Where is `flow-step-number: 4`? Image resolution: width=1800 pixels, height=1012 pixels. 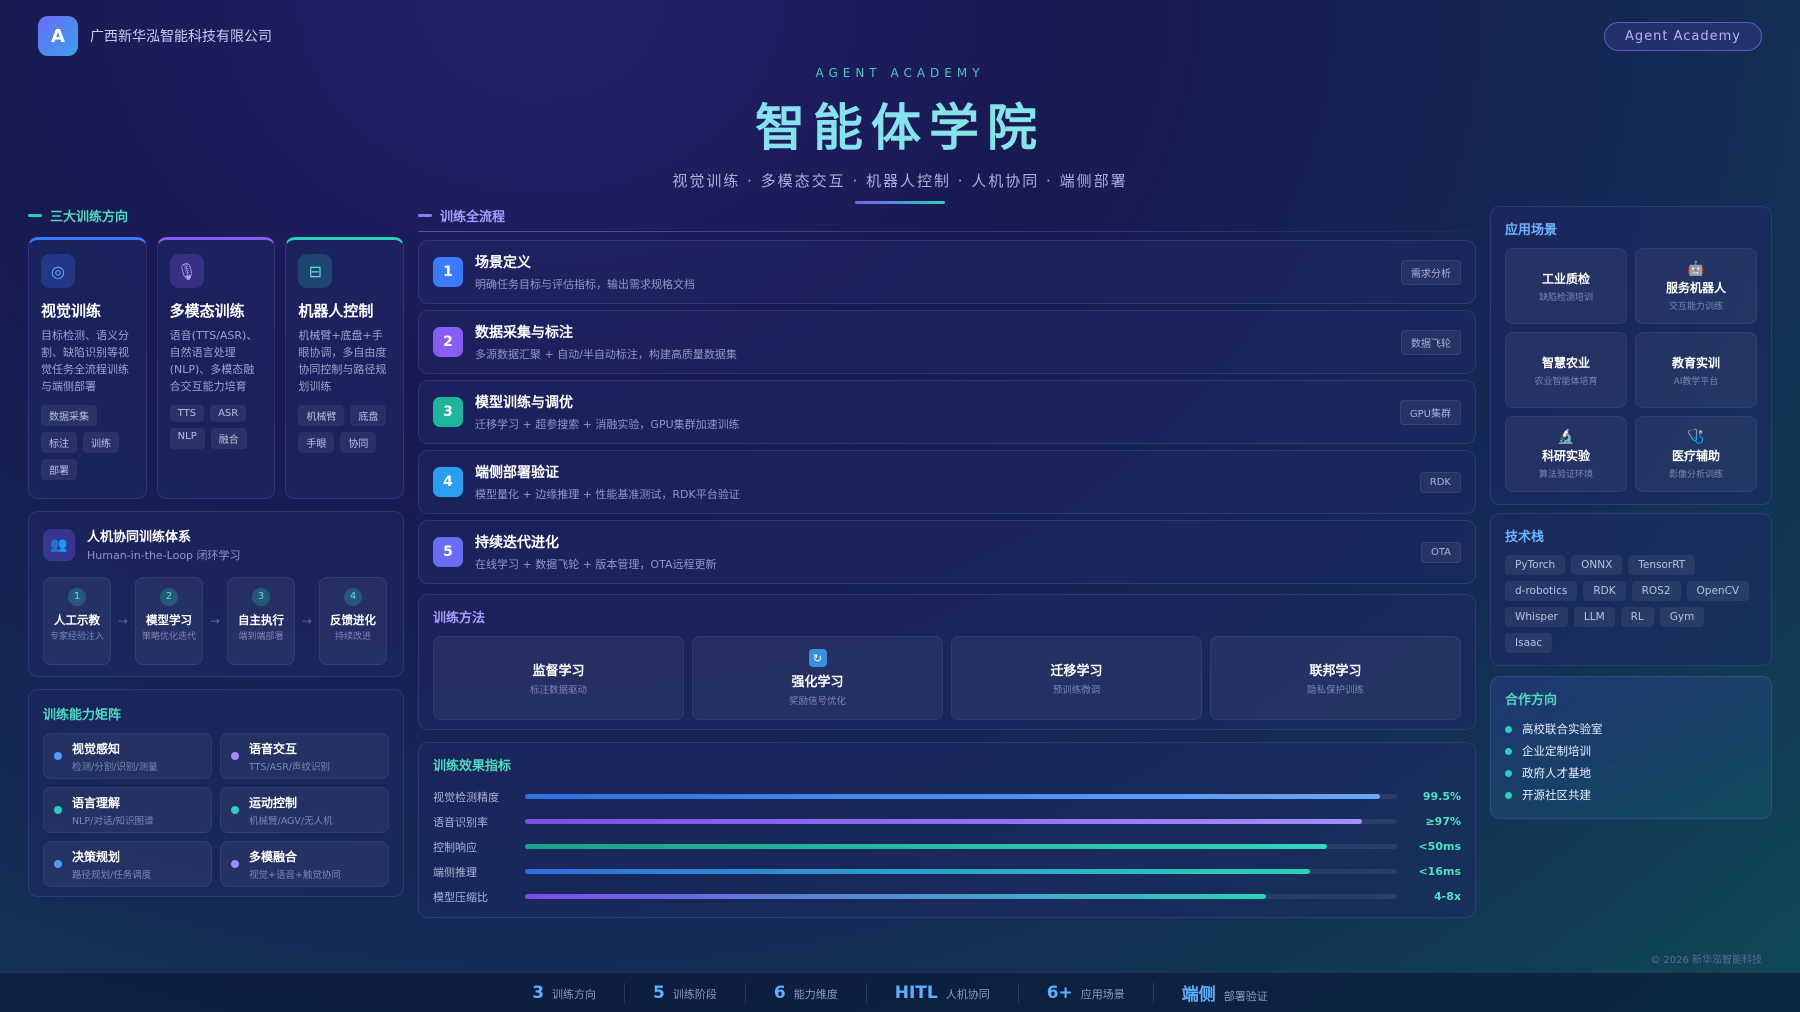 flow-step-number: 4 is located at coordinates (448, 482).